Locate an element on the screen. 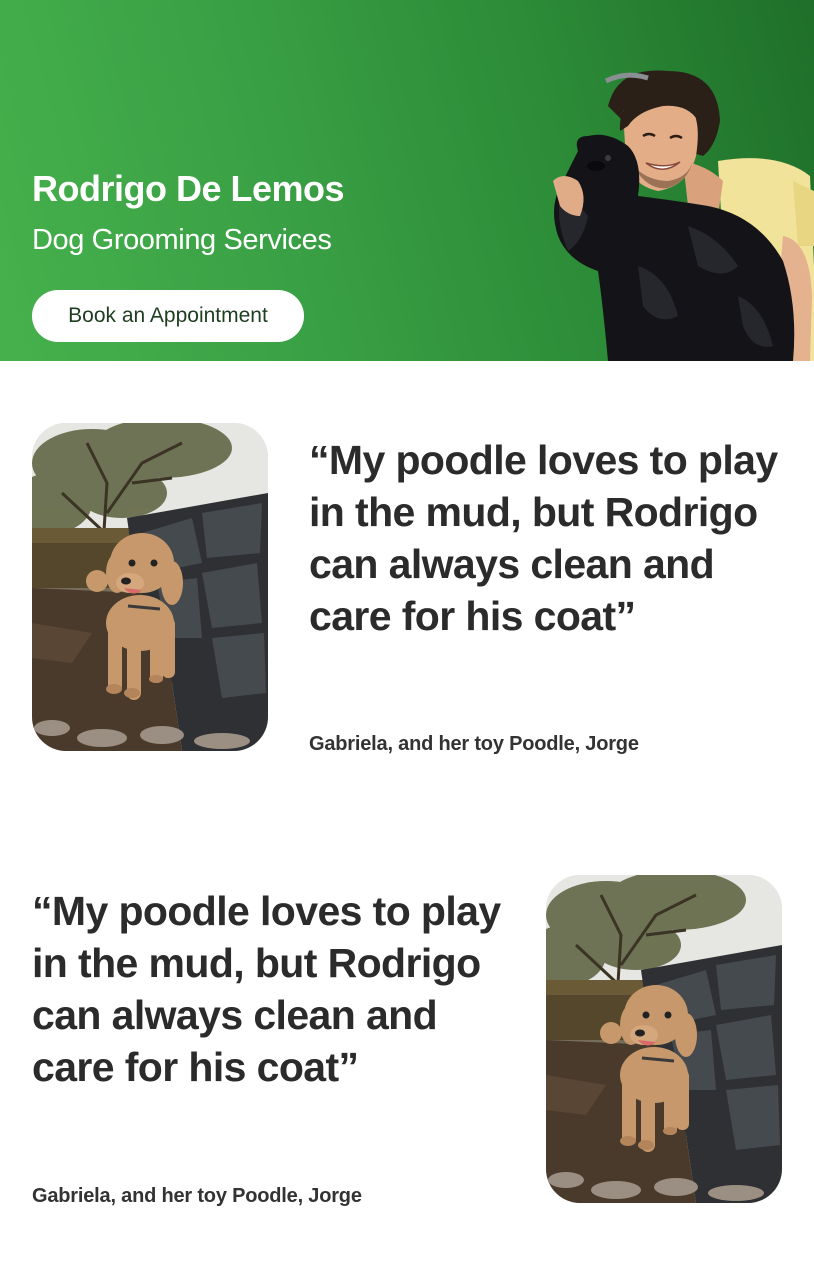 This screenshot has width=814, height=1264. hero-subtitle: Dog Grooming Services is located at coordinates (182, 240).